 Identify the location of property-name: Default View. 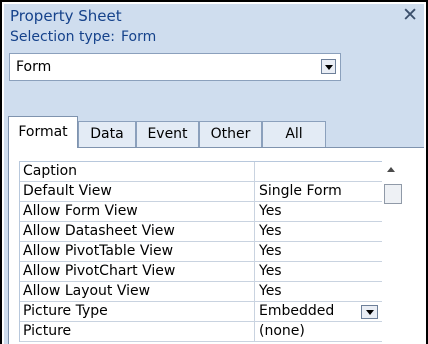
(67, 191).